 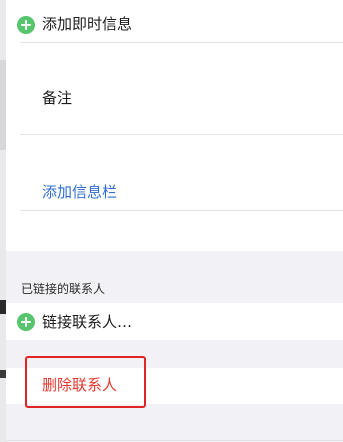 I want to click on add-instant-message-label: 添加即时信息, so click(x=87, y=24).